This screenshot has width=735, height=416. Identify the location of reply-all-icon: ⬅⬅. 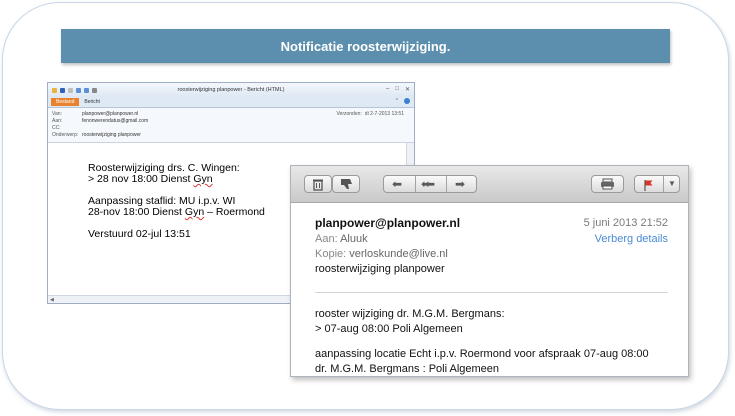
(428, 184).